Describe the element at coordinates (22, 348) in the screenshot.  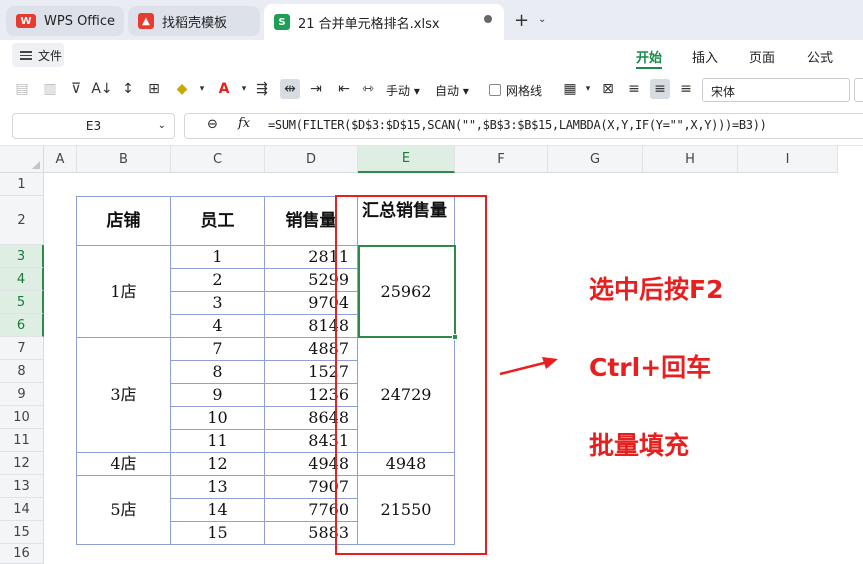
I see `row-header-7: 7` at that location.